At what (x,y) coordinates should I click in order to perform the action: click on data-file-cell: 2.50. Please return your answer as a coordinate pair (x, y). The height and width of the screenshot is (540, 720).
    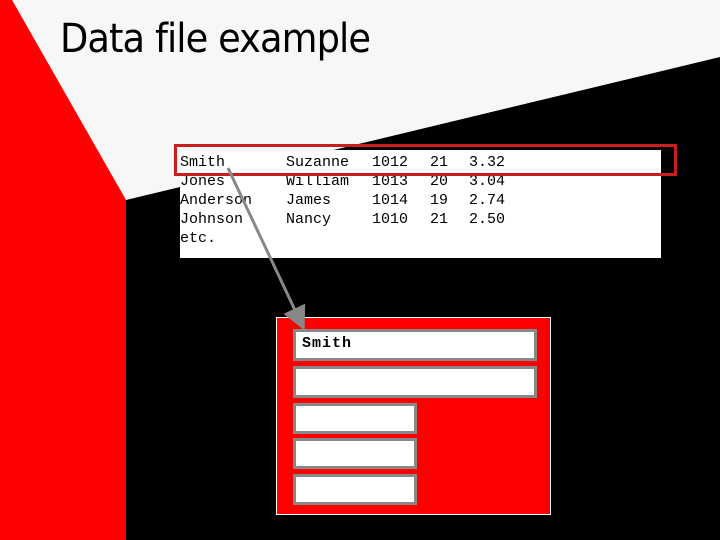
    Looking at the image, I should click on (487, 219).